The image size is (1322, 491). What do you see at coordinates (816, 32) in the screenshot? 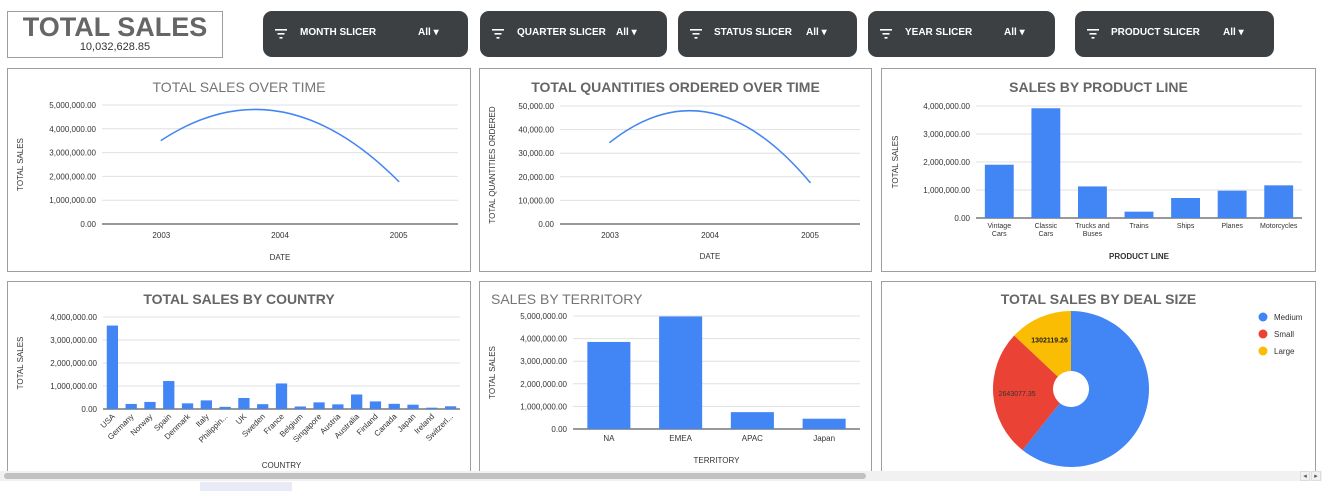
I see `status-slicer-value: All ▾` at bounding box center [816, 32].